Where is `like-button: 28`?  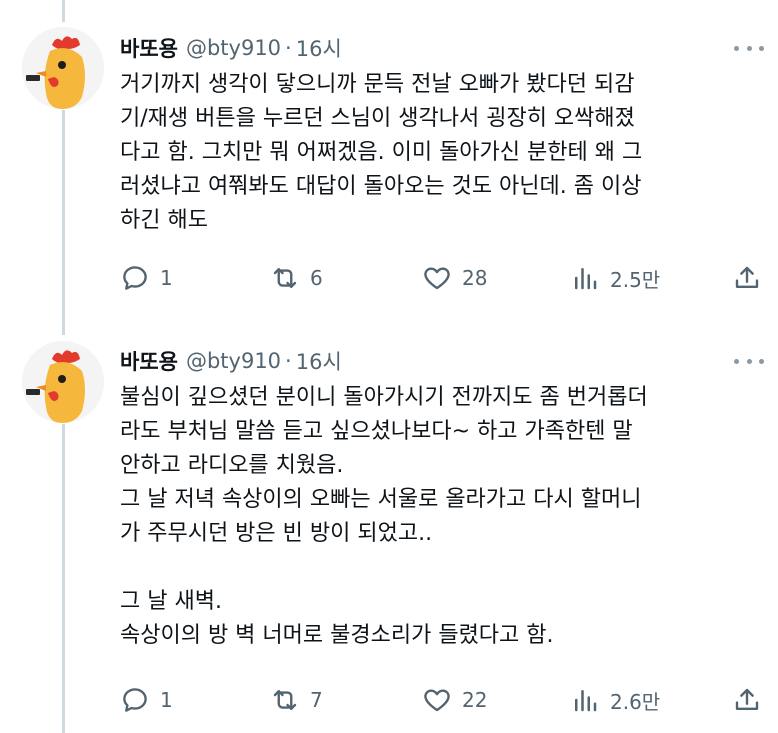
like-button: 28 is located at coordinates (454, 278).